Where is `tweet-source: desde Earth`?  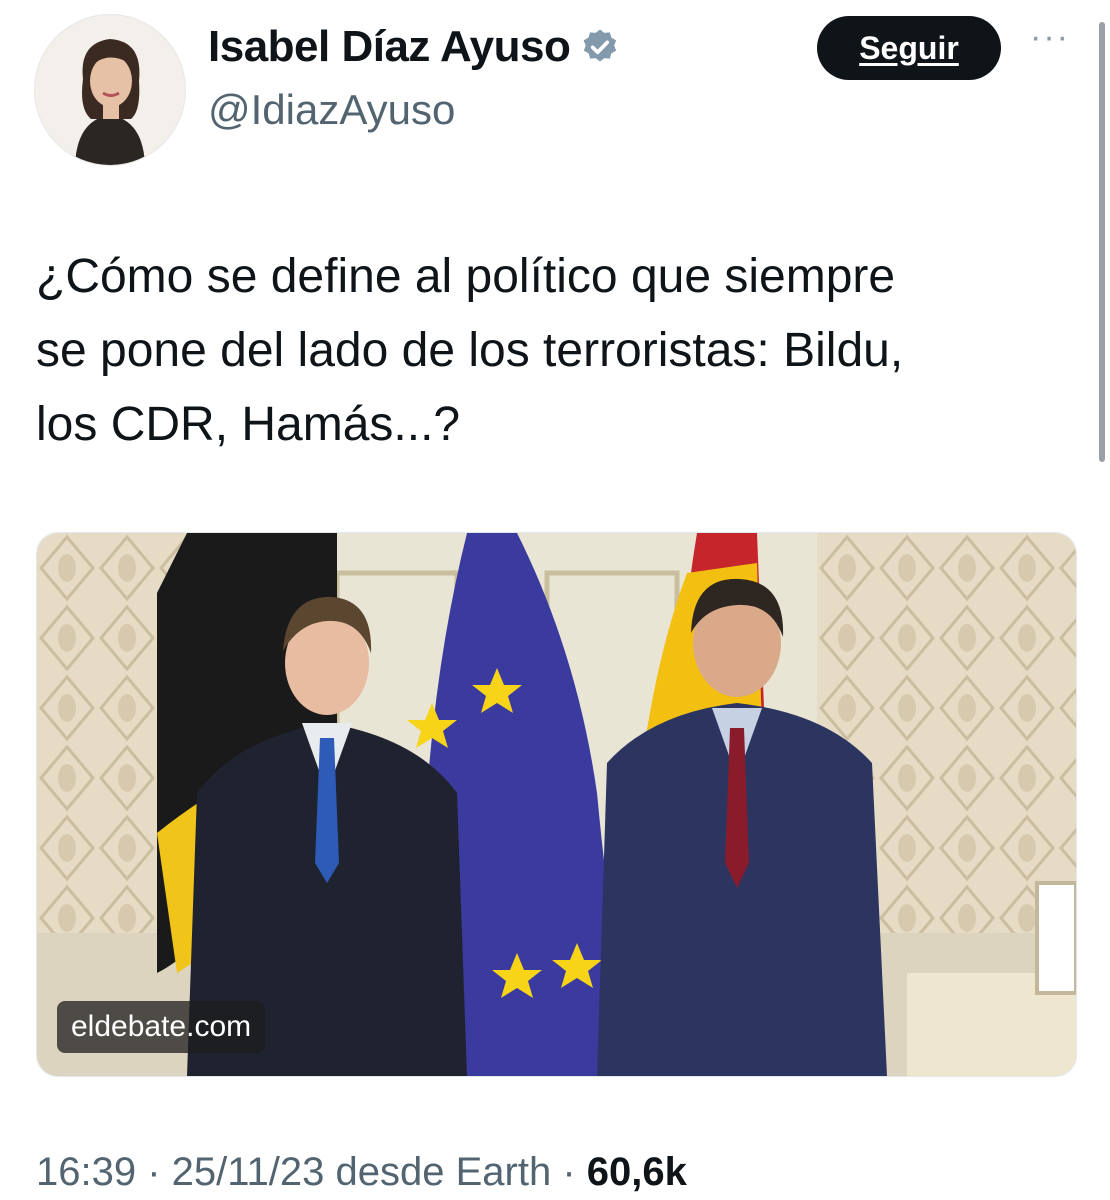
tweet-source: desde Earth is located at coordinates (438, 1172).